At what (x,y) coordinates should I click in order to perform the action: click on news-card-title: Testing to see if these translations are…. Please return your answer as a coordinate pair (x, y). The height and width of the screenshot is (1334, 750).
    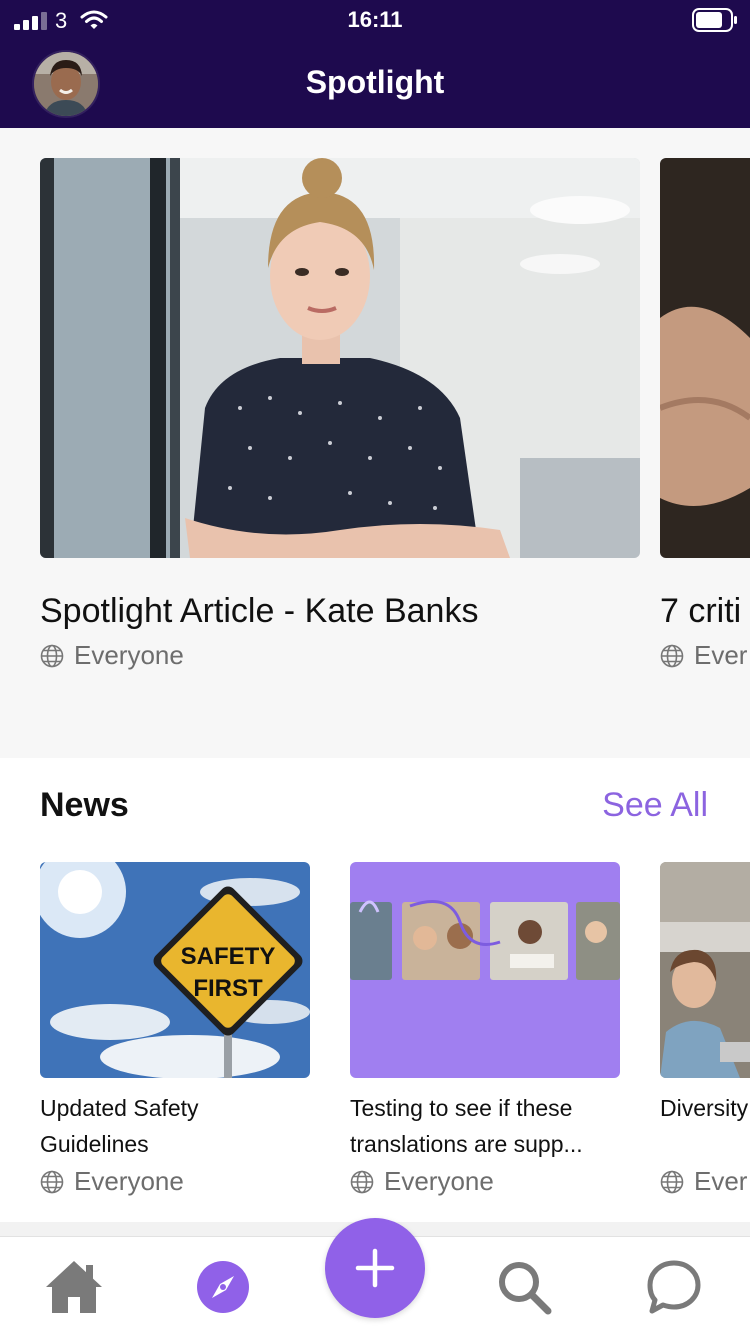
    Looking at the image, I should click on (466, 1126).